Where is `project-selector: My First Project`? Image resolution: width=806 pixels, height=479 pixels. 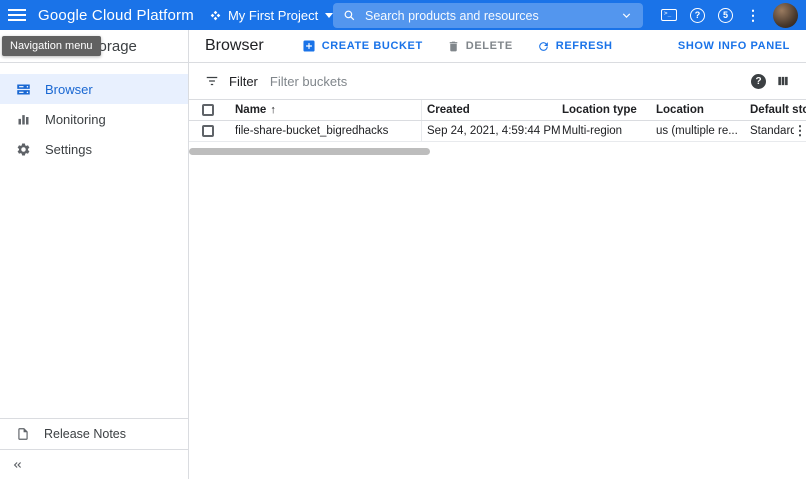 project-selector: My First Project is located at coordinates (272, 15).